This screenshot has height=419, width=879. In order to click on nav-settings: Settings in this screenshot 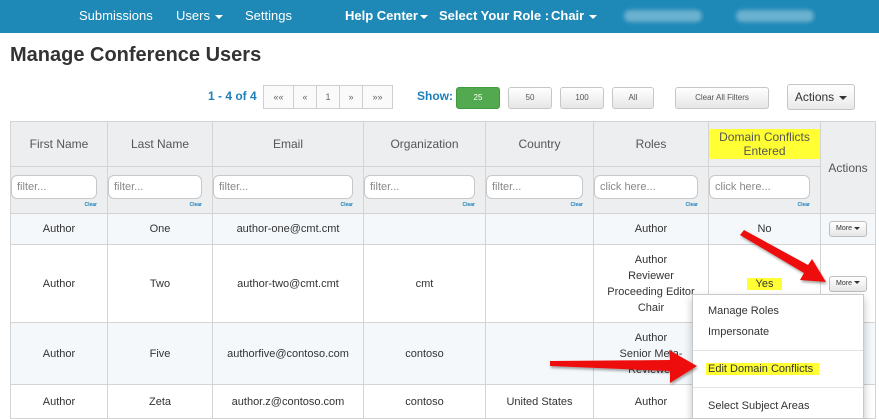, I will do `click(268, 16)`.